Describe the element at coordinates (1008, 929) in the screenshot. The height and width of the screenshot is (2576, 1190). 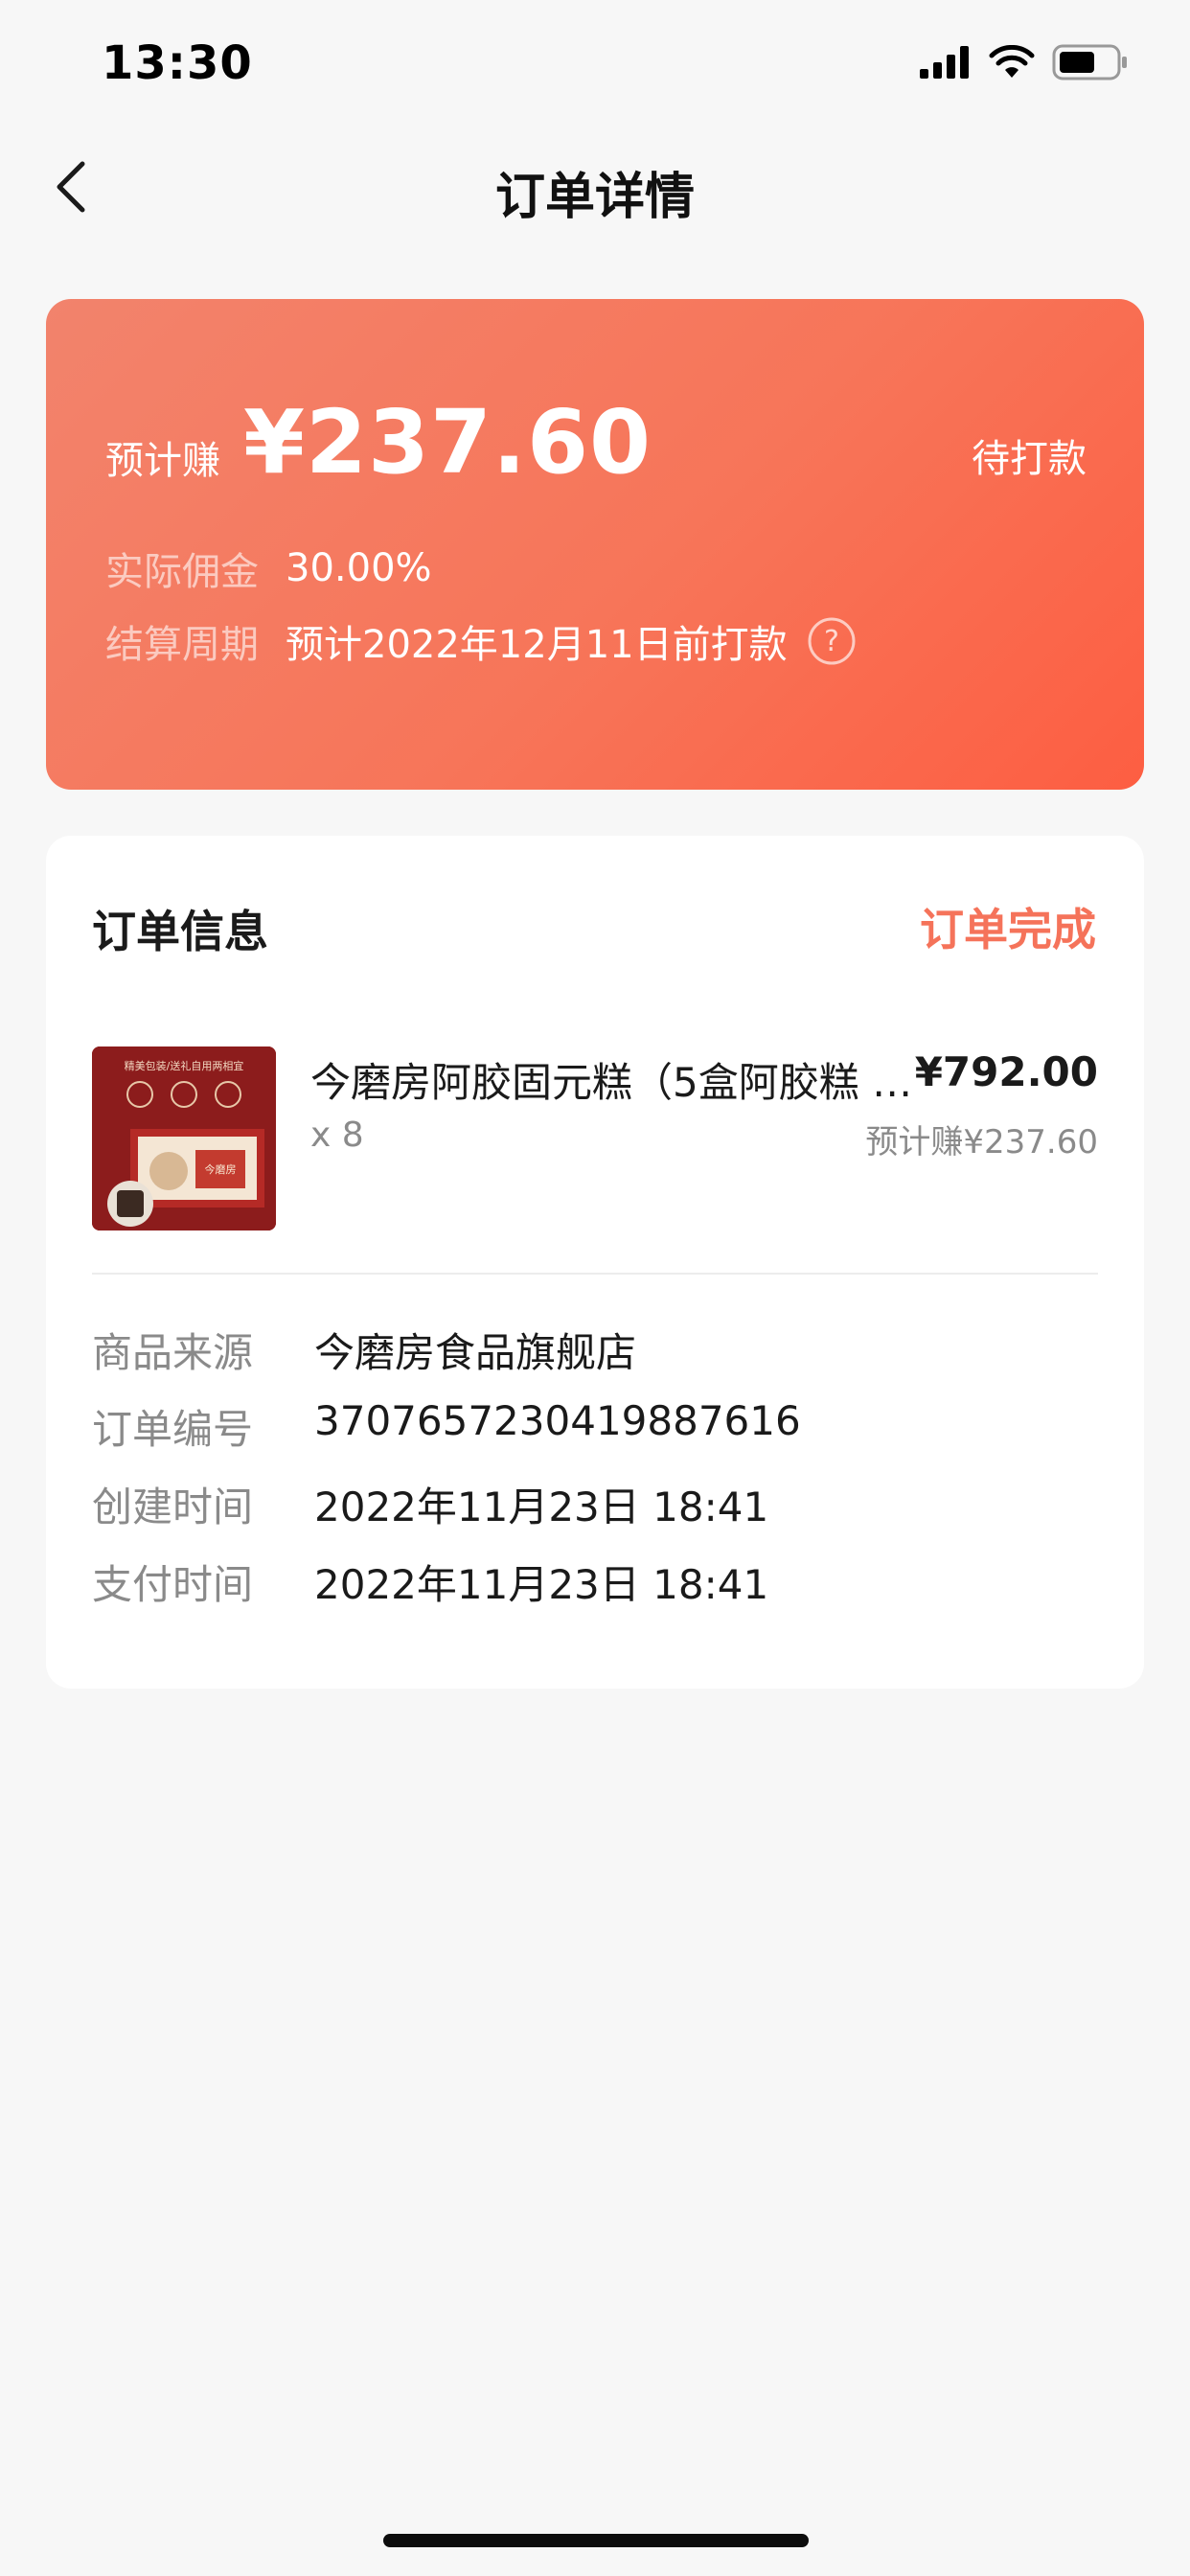
I see `order-status: 订单完成` at that location.